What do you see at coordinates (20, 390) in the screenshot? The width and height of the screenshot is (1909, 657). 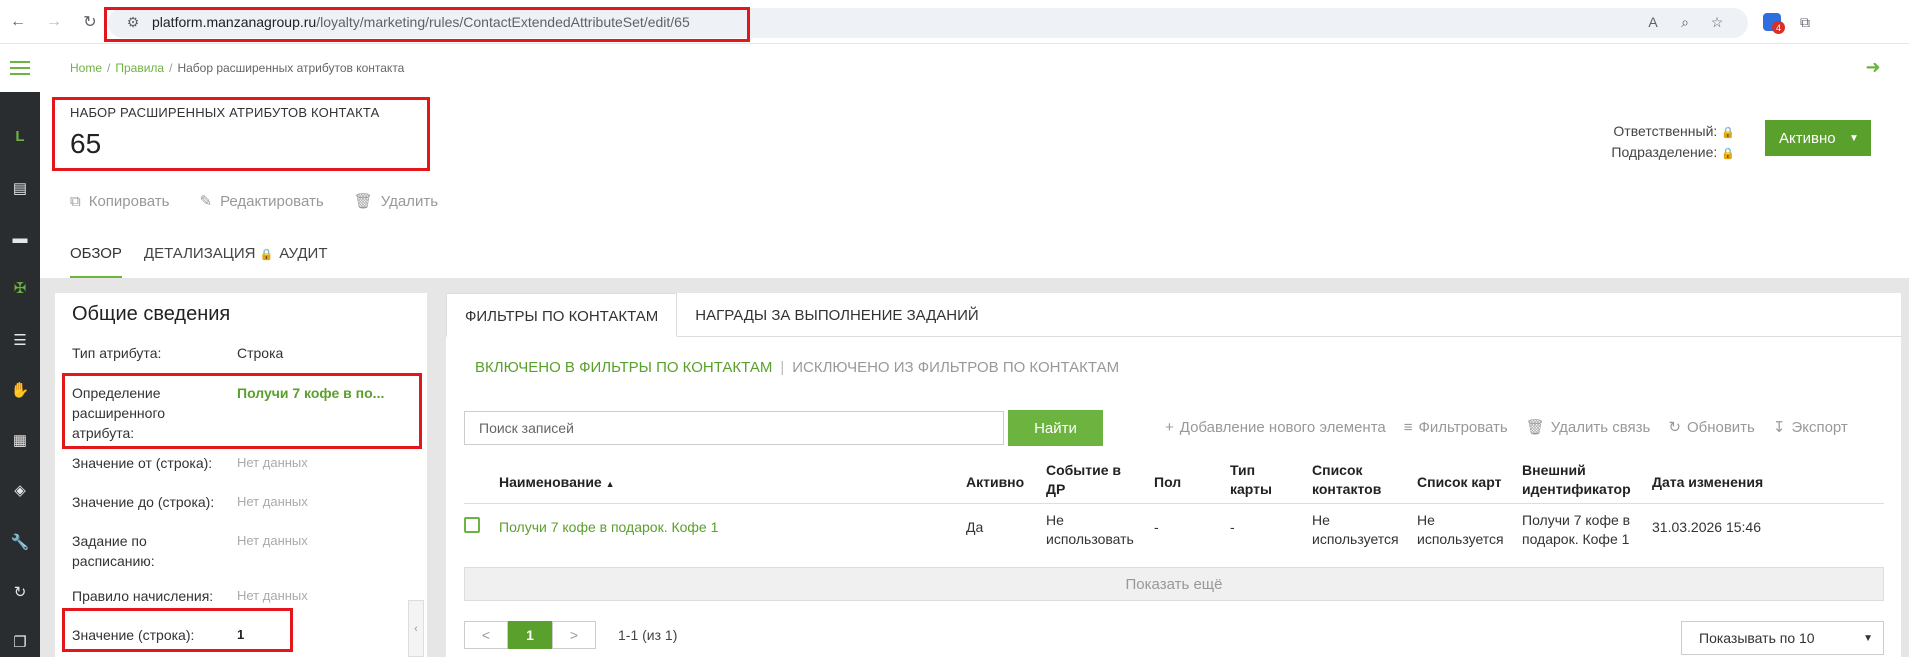 I see `hand-icon: ✋` at bounding box center [20, 390].